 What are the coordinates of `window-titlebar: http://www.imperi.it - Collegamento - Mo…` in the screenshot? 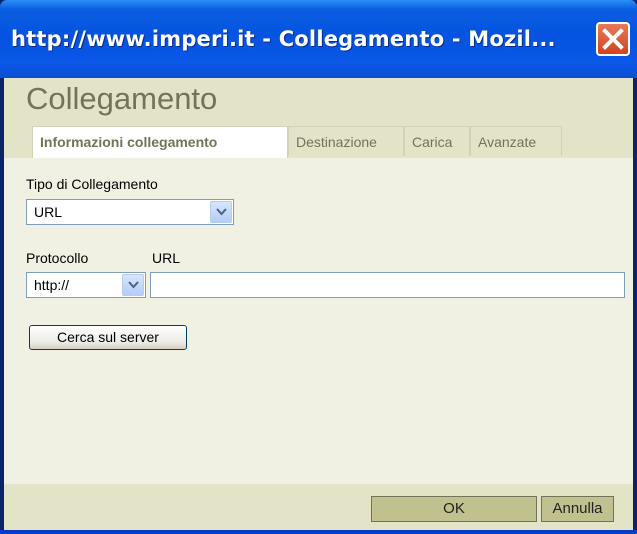 It's located at (318, 39).